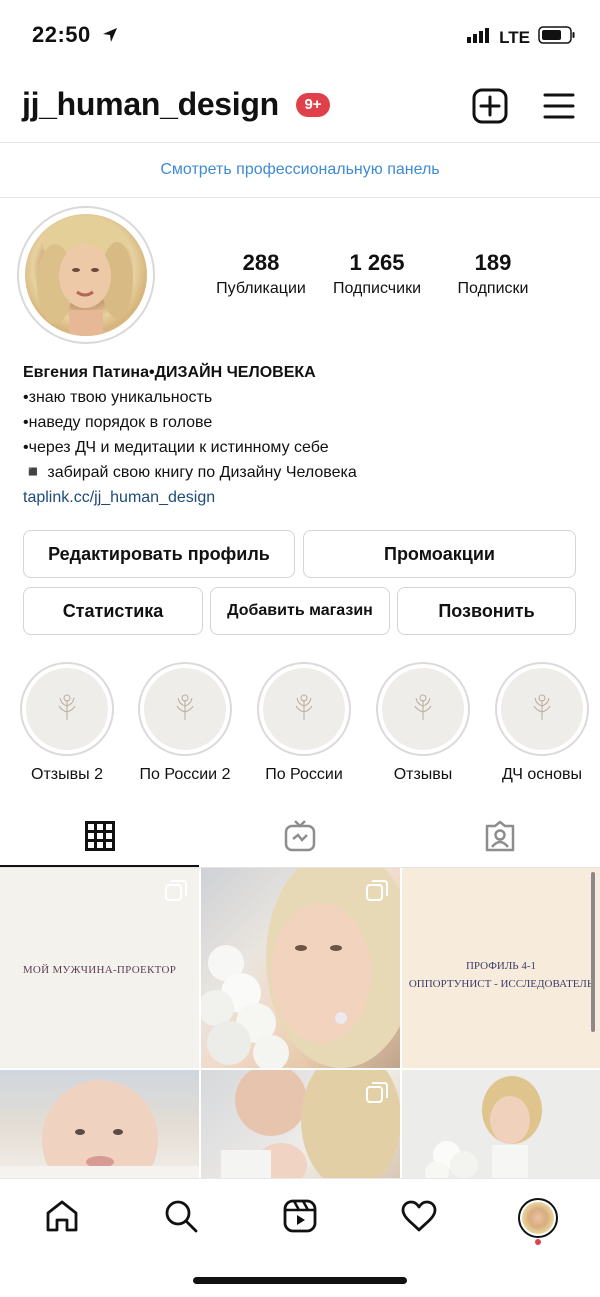  I want to click on stat-followers-label: Подписчики, so click(376, 288).